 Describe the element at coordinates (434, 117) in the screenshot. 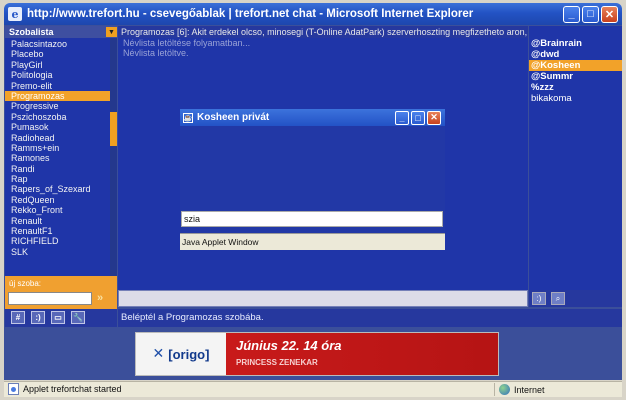

I see `private-close-button: ✕` at that location.